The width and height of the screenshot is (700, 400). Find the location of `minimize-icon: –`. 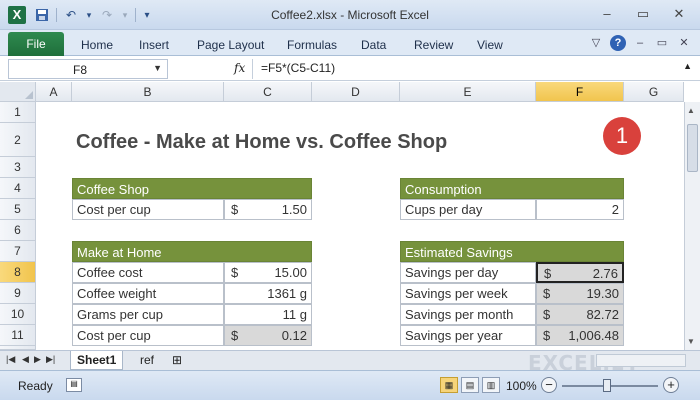

minimize-icon: – is located at coordinates (607, 14).